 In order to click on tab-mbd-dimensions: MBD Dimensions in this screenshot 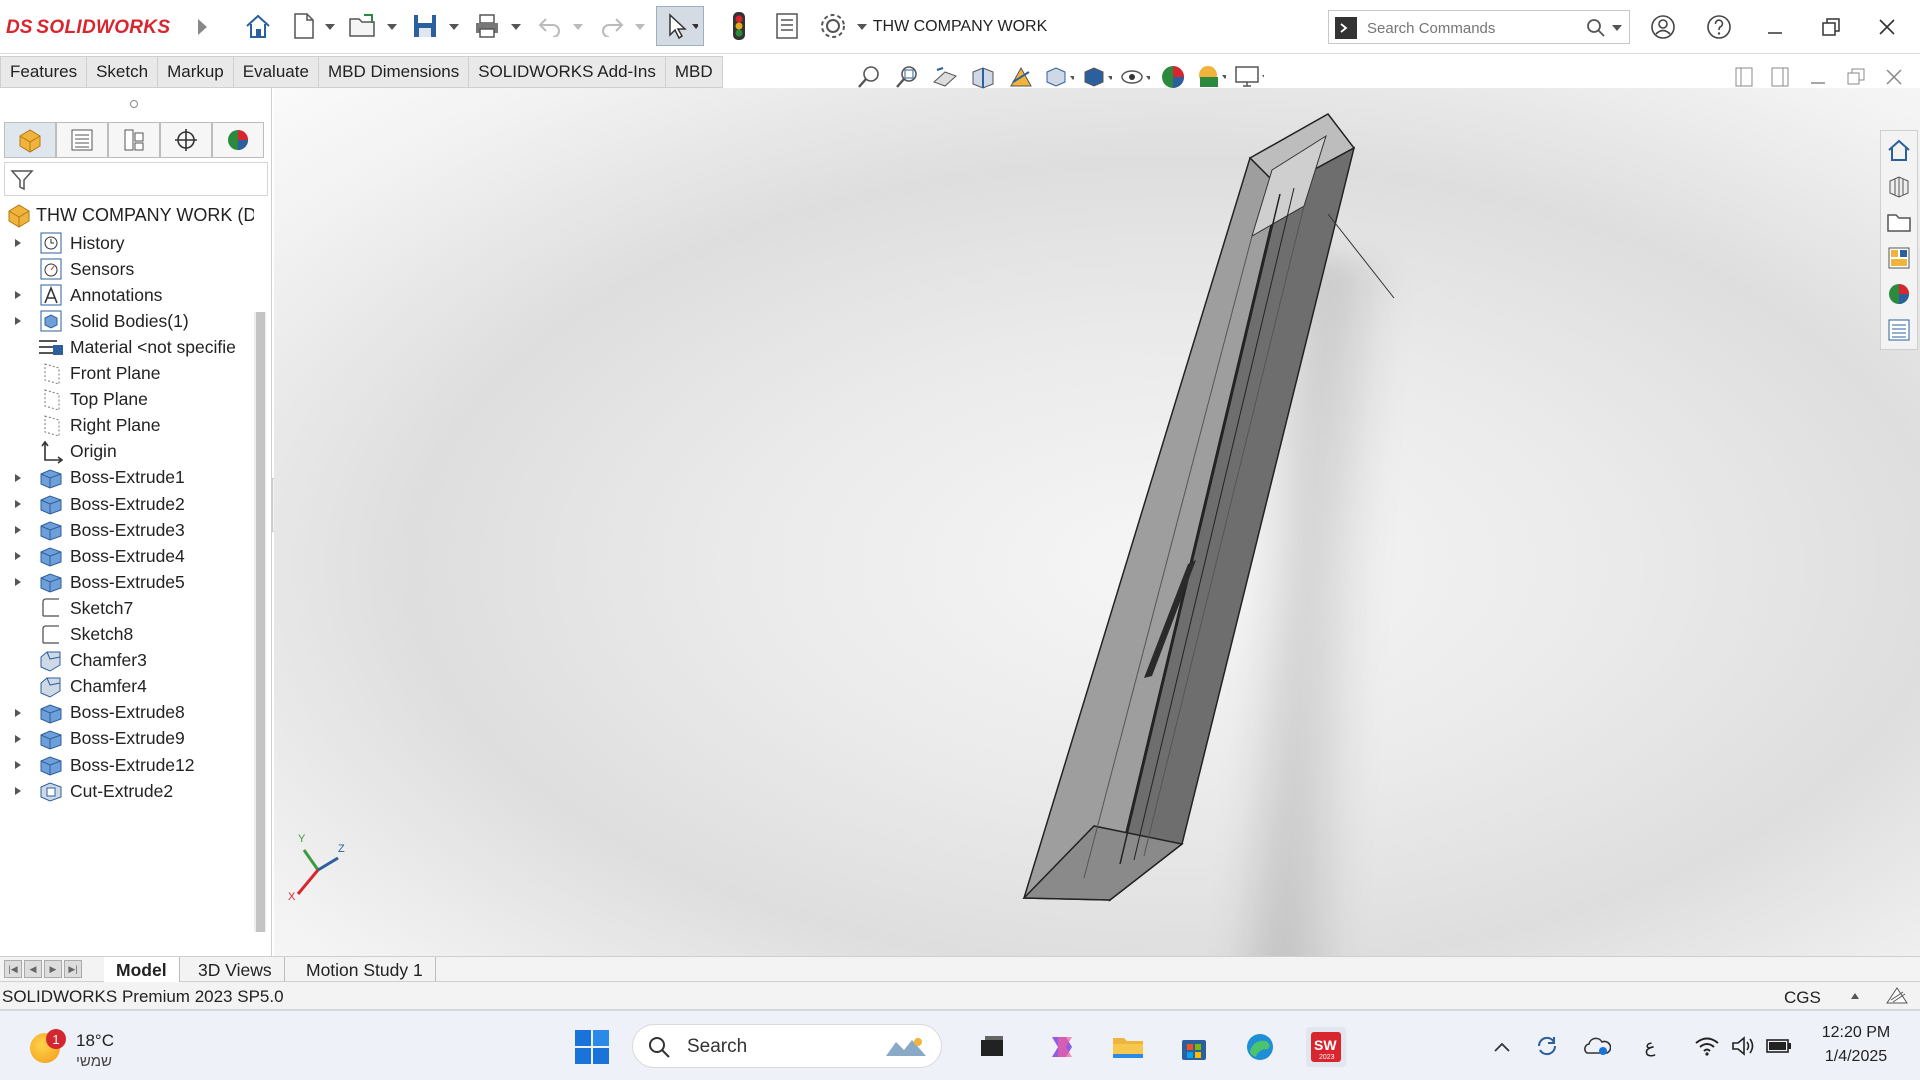, I will do `click(394, 72)`.